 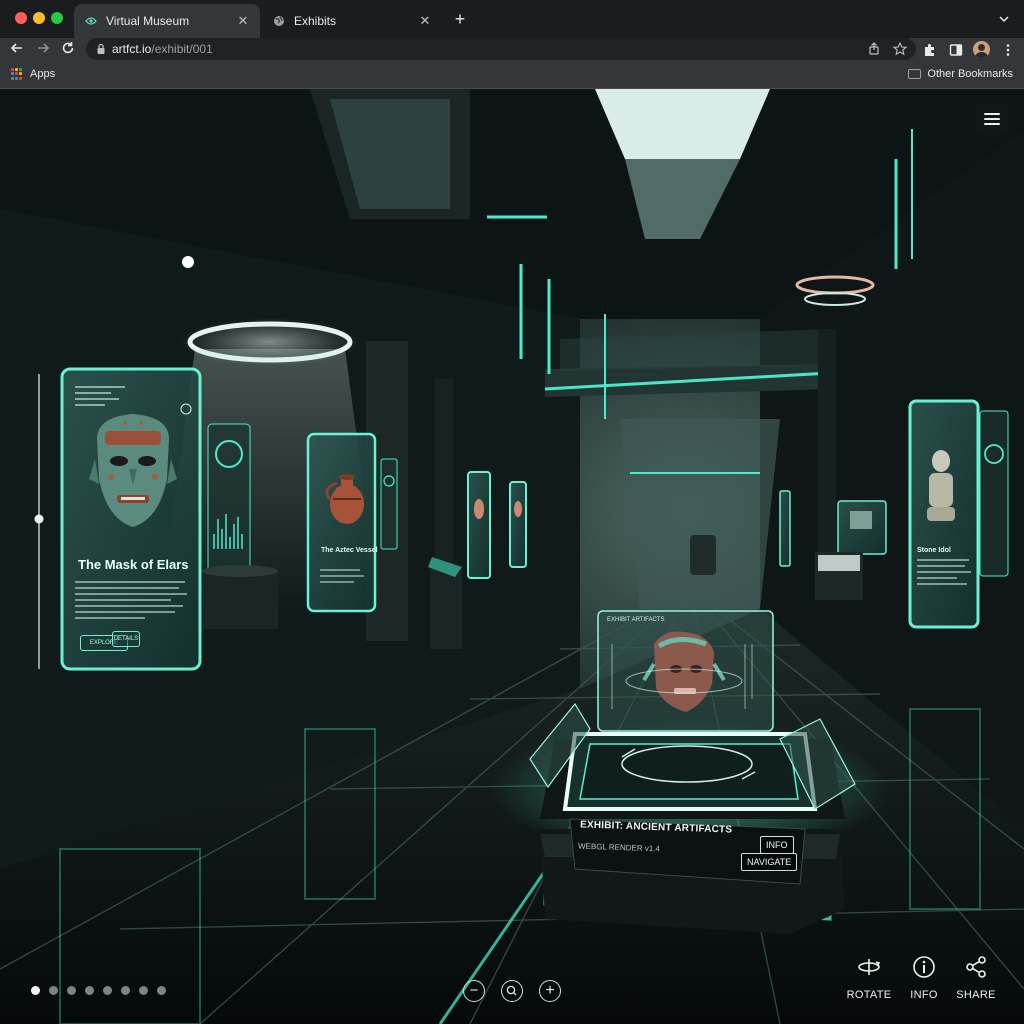 What do you see at coordinates (17, 74) in the screenshot?
I see `apps-grid-icon` at bounding box center [17, 74].